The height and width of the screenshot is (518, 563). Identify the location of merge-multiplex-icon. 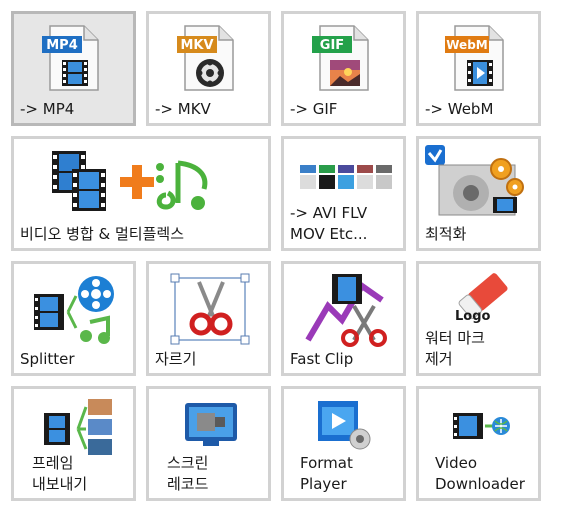
(143, 183).